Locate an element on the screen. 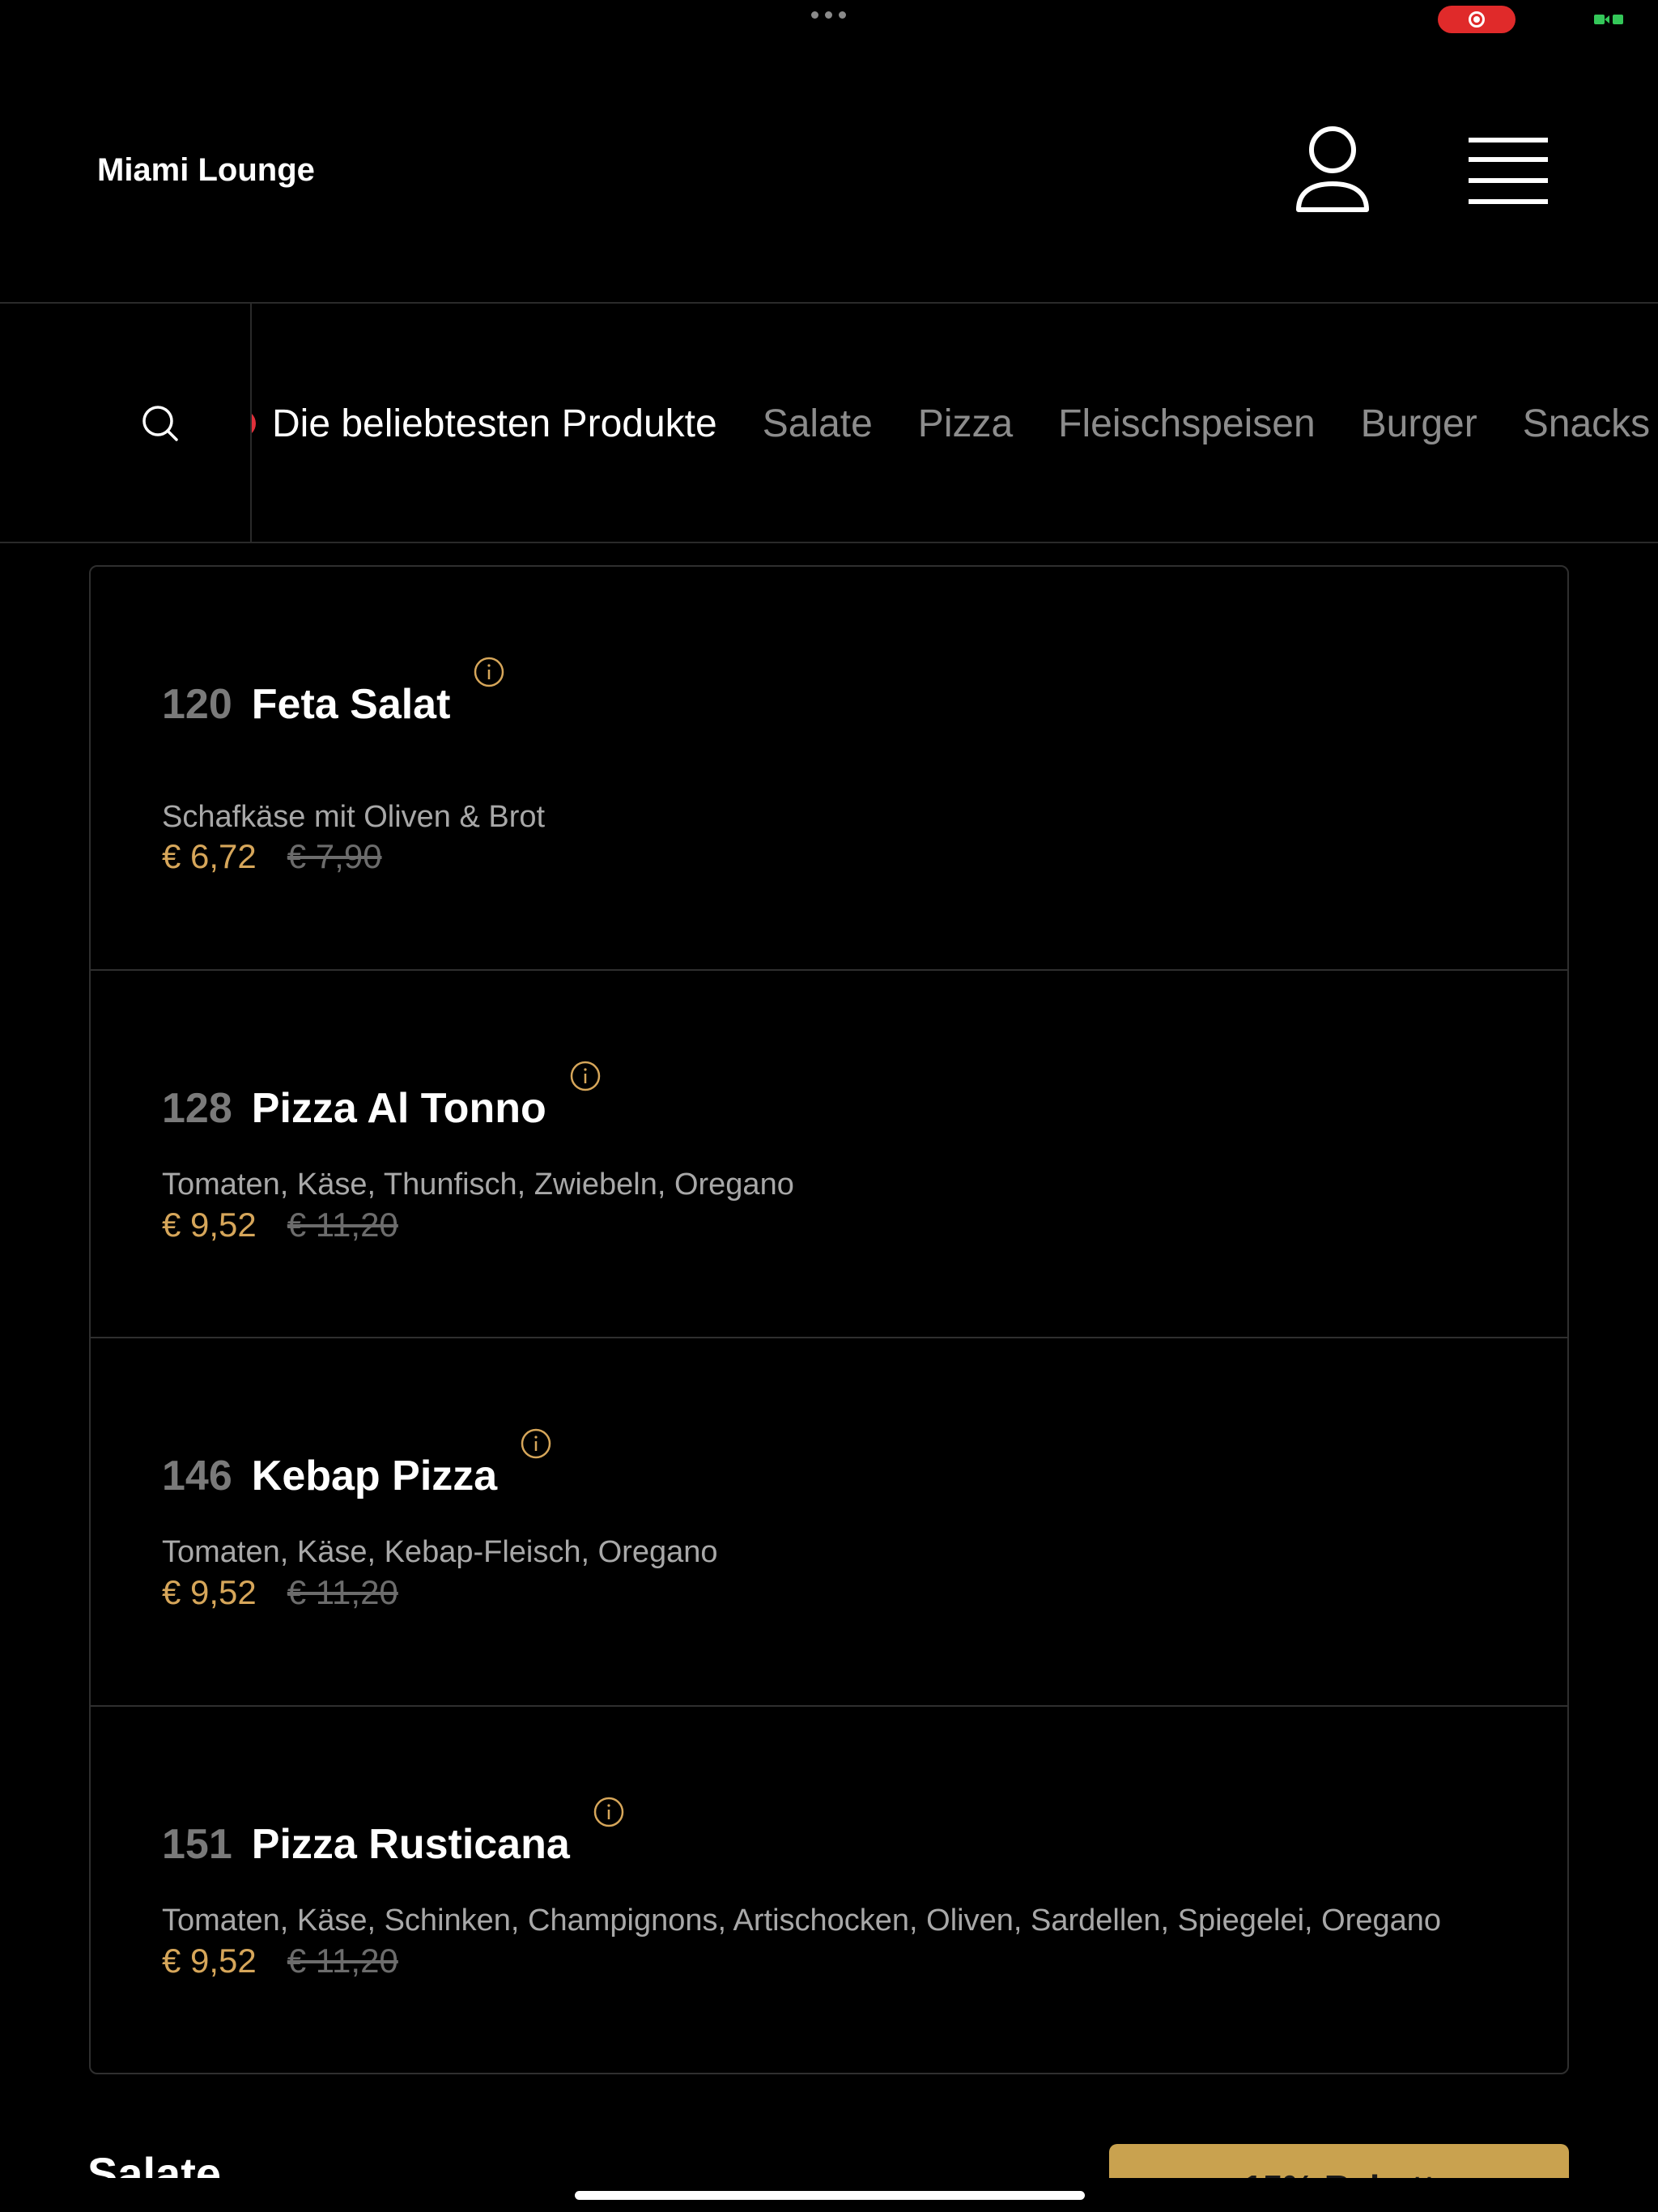 This screenshot has height=2212, width=1658. menu-button is located at coordinates (1508, 170).